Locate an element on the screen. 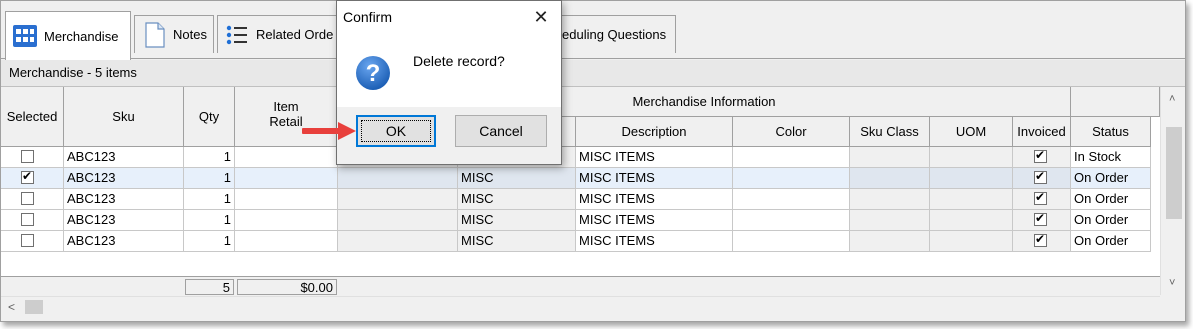 The height and width of the screenshot is (329, 1193). ok-button: OK is located at coordinates (396, 131).